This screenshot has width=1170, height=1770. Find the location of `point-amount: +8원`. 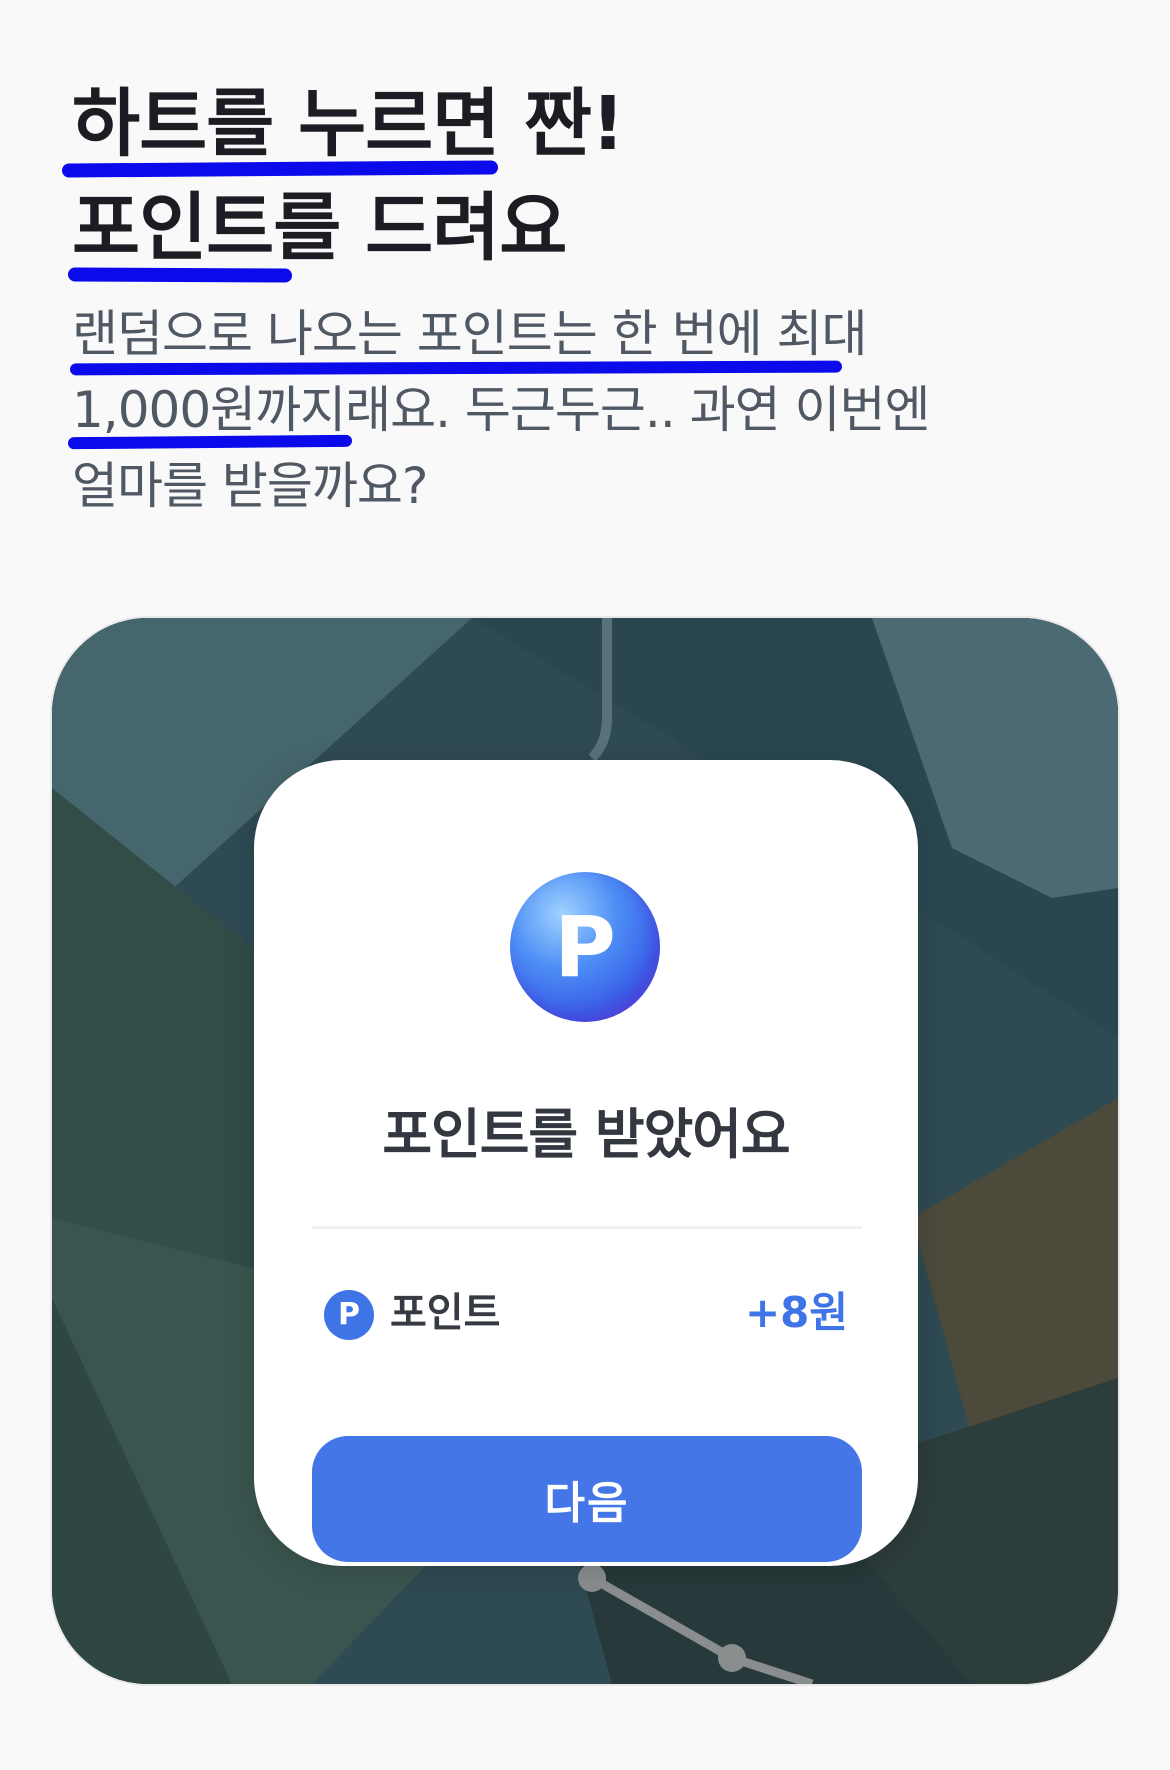

point-amount: +8원 is located at coordinates (796, 1312).